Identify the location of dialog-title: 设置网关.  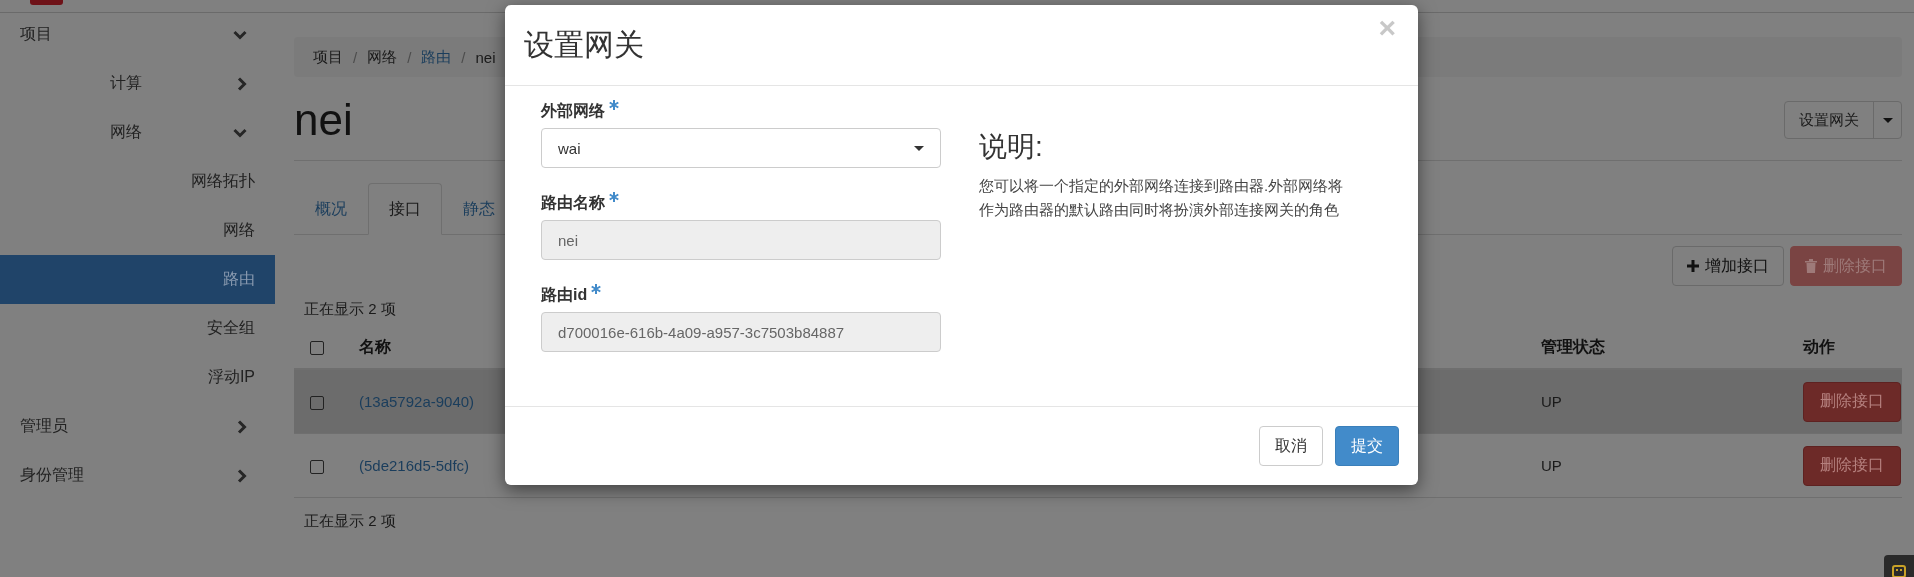
(584, 44).